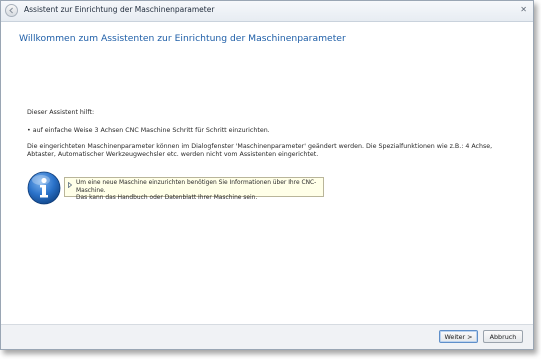  I want to click on info-icon, so click(44, 188).